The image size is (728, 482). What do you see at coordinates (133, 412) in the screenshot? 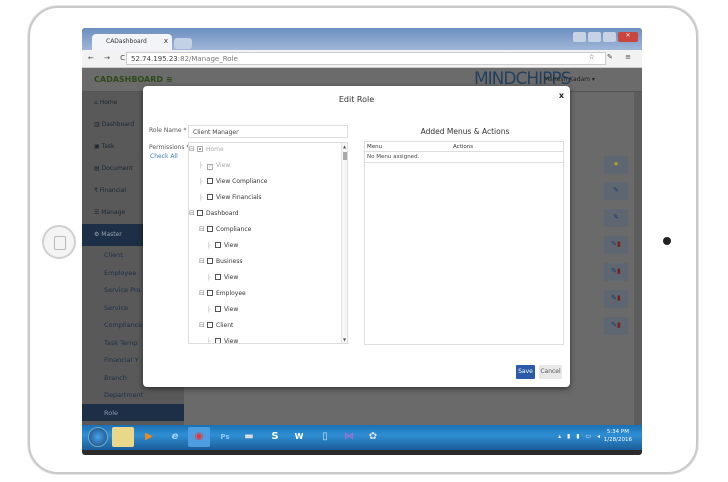
I see `sidebar-sub-role: Role` at bounding box center [133, 412].